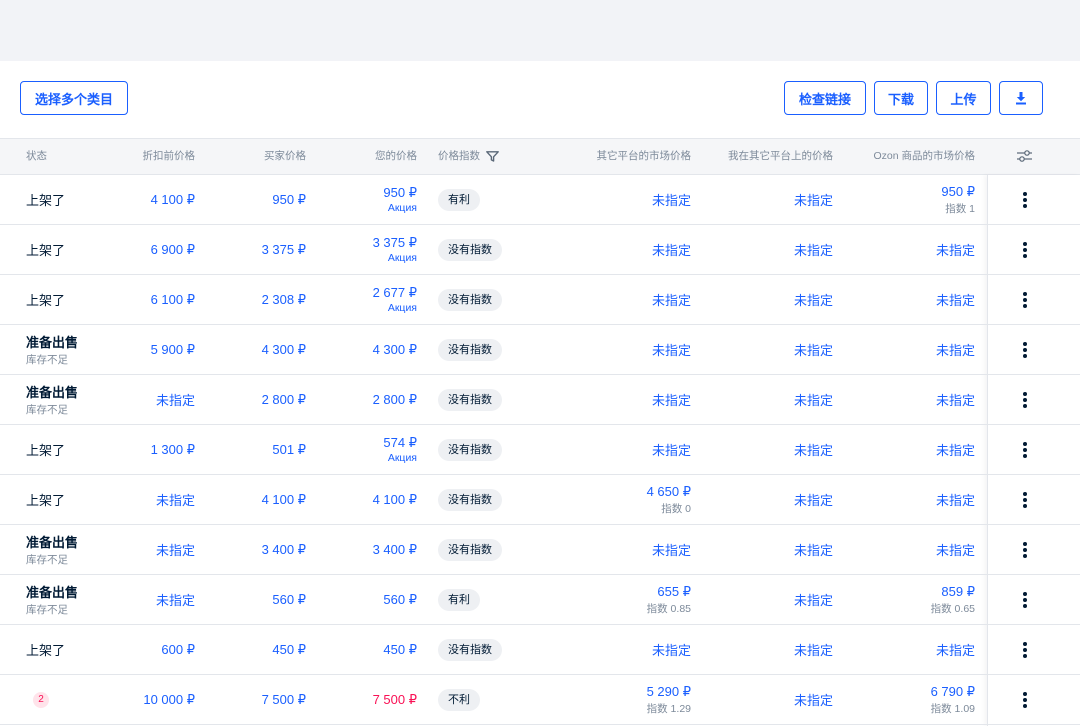  What do you see at coordinates (400, 600) in the screenshot?
I see `your-price-value: 560 ₽` at bounding box center [400, 600].